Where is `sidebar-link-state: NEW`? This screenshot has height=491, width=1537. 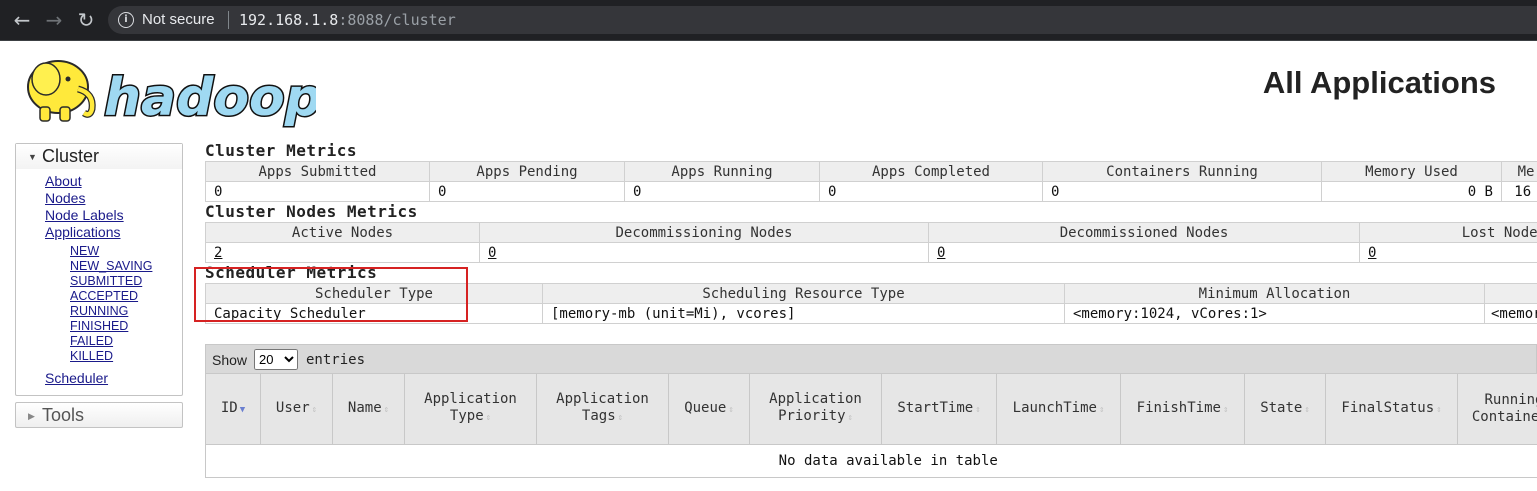
sidebar-link-state: NEW is located at coordinates (126, 251).